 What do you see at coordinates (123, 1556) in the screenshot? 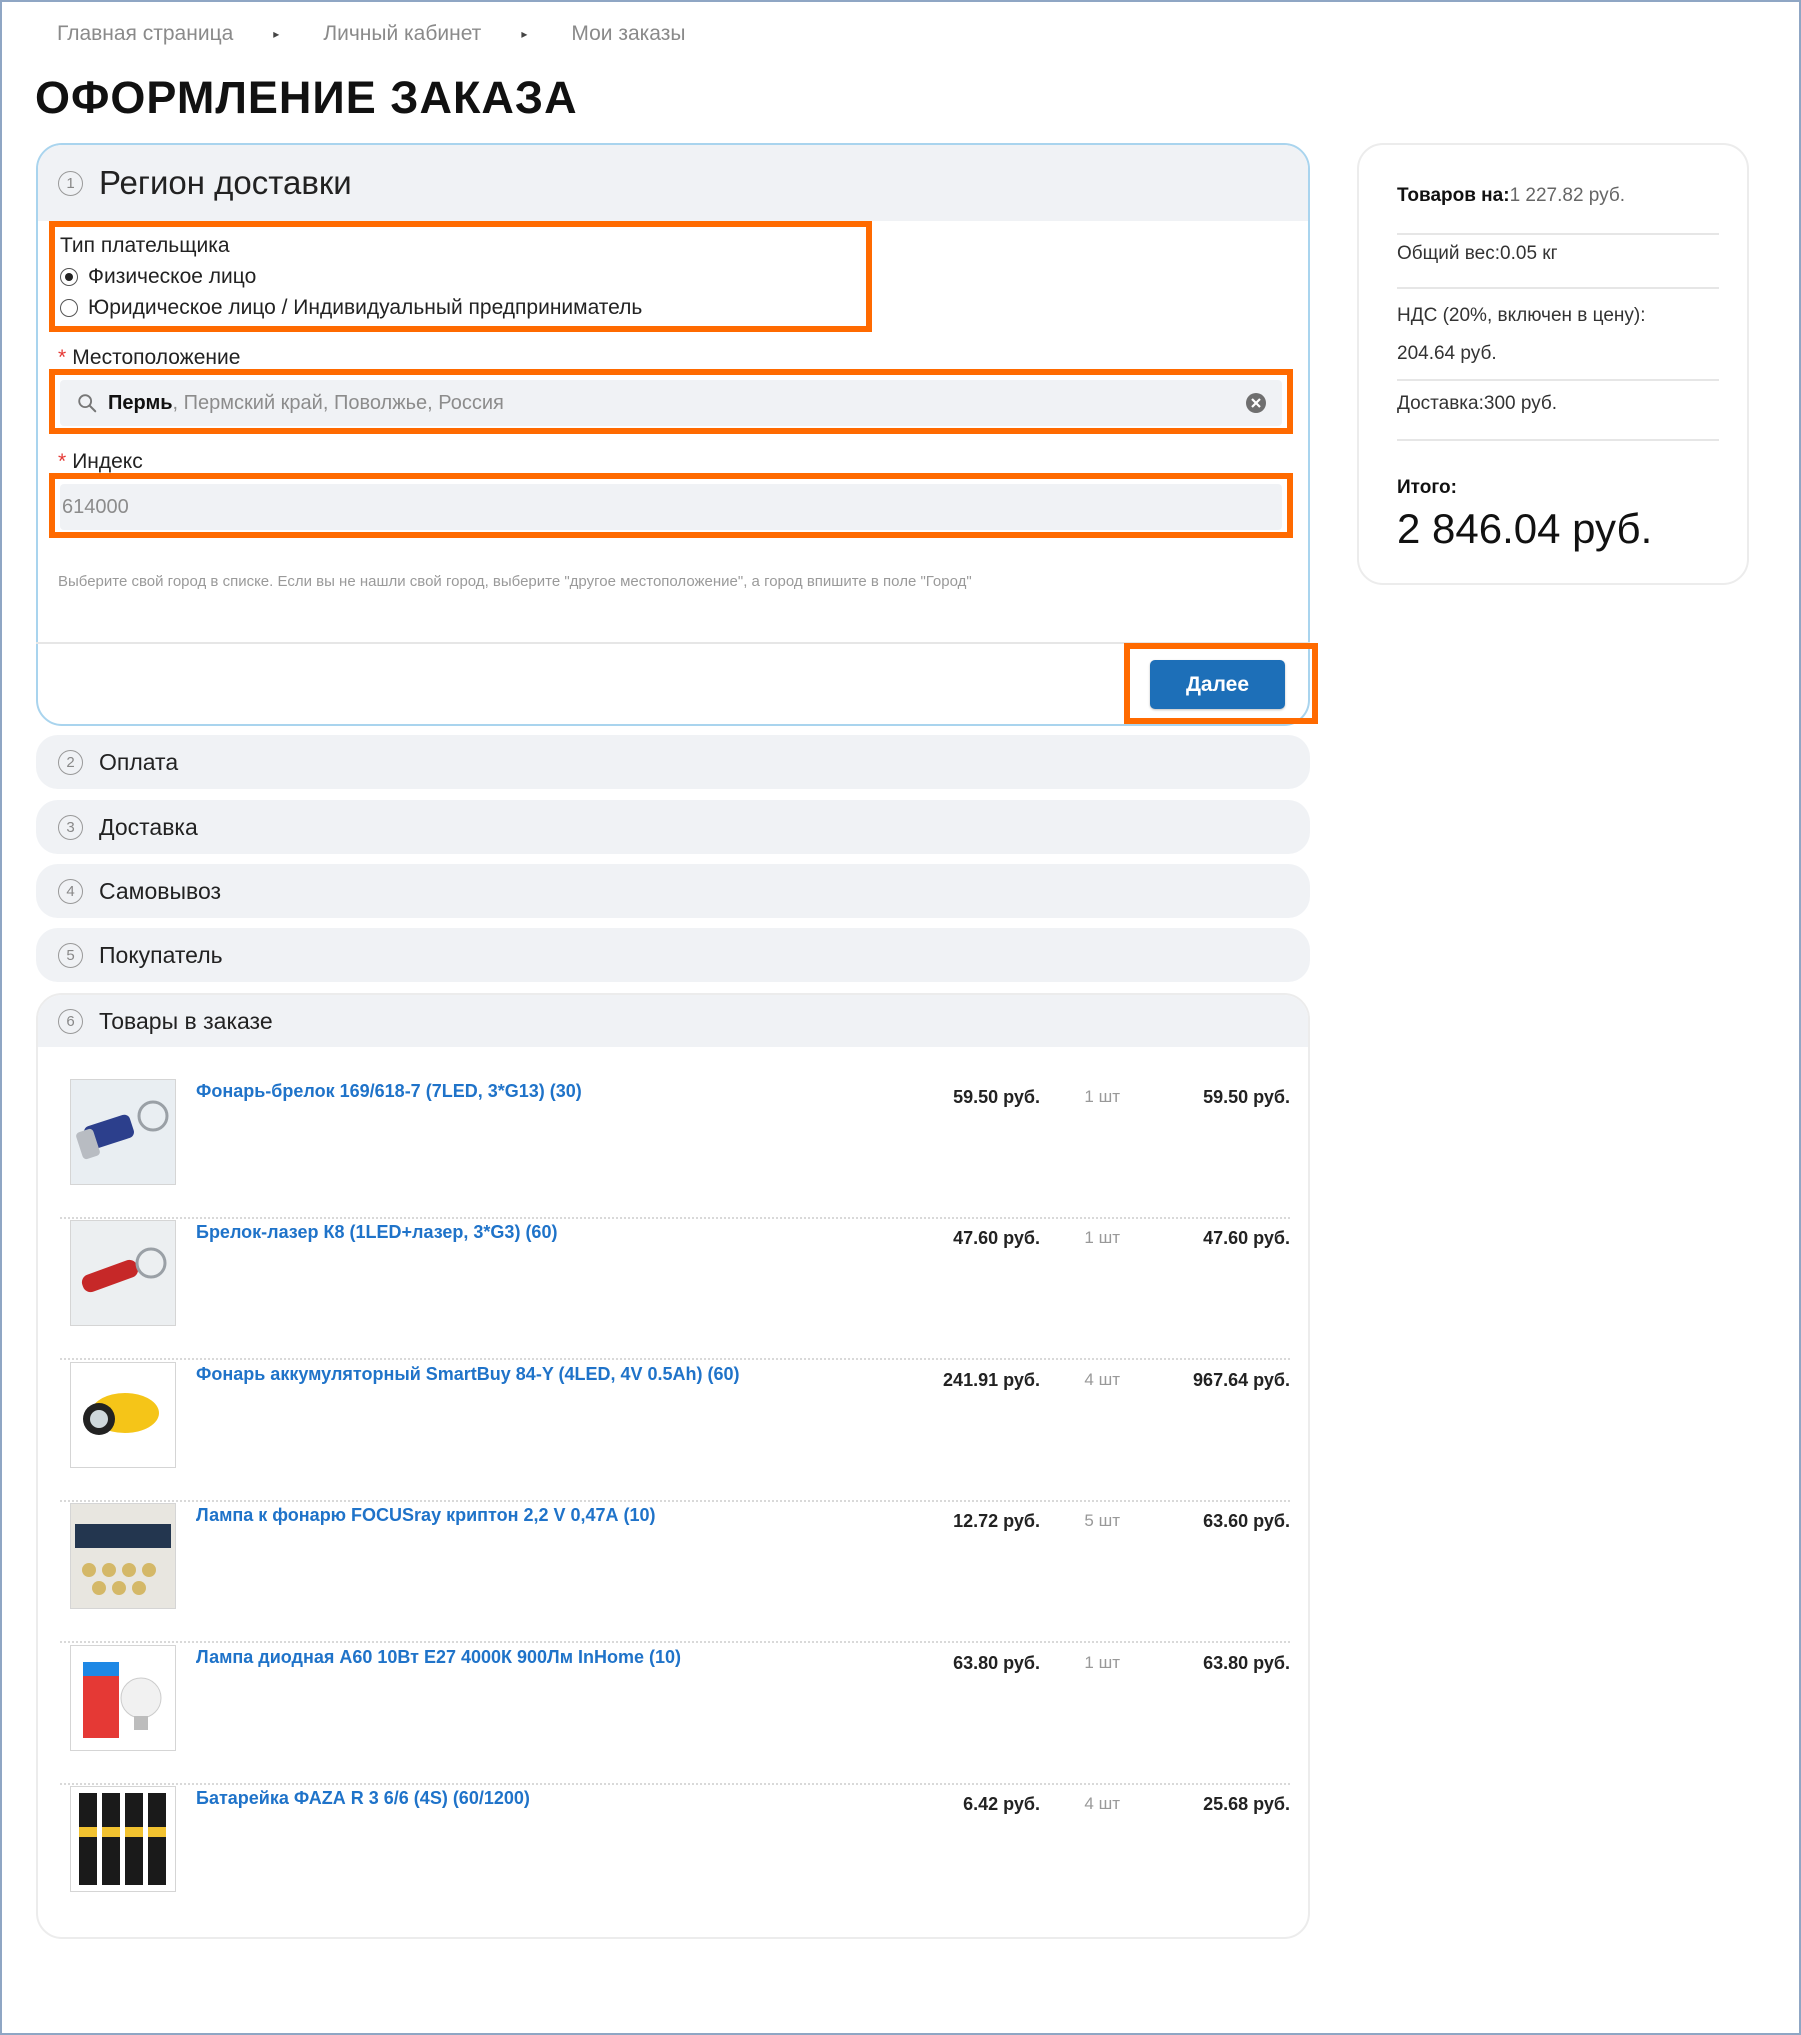
I see `flashlight-bulbs-image` at bounding box center [123, 1556].